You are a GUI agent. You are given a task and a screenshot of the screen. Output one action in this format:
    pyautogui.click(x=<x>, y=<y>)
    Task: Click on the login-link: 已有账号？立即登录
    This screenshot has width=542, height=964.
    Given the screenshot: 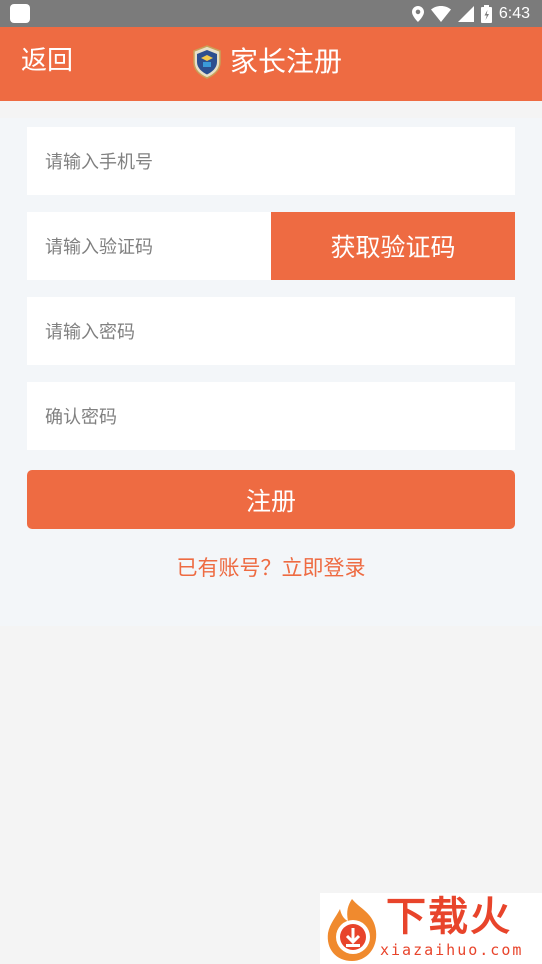 What is the action you would take?
    pyautogui.click(x=271, y=568)
    